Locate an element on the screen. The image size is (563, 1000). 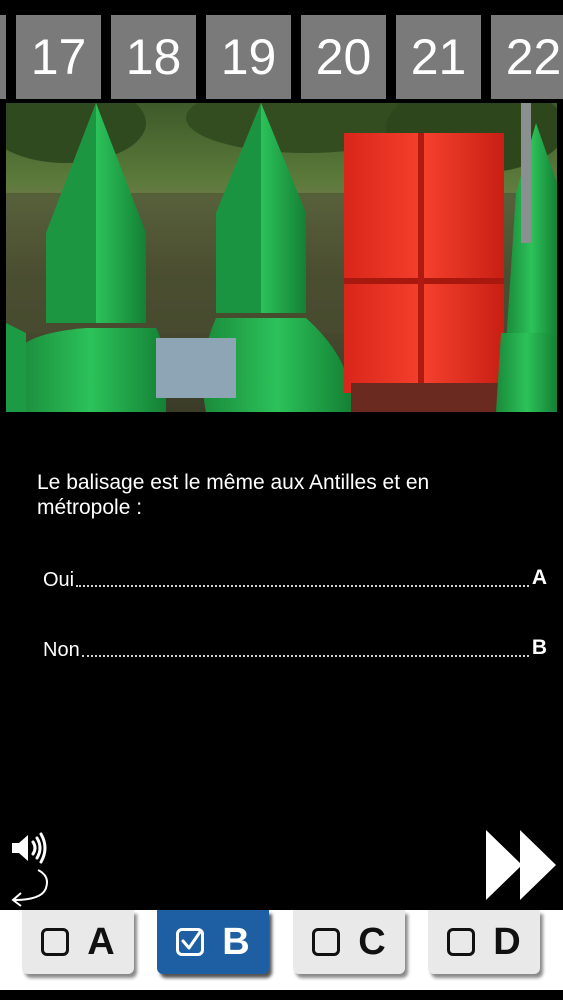
question-number-strip: 17 18 19 20 21 22 is located at coordinates (281, 51).